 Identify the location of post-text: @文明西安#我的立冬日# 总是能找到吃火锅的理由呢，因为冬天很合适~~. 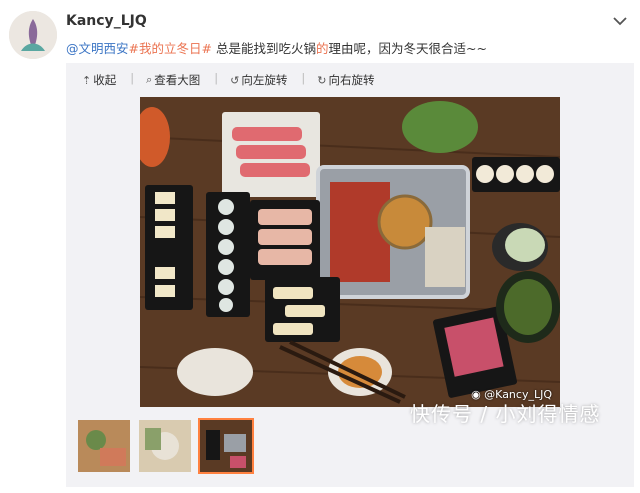
(276, 47).